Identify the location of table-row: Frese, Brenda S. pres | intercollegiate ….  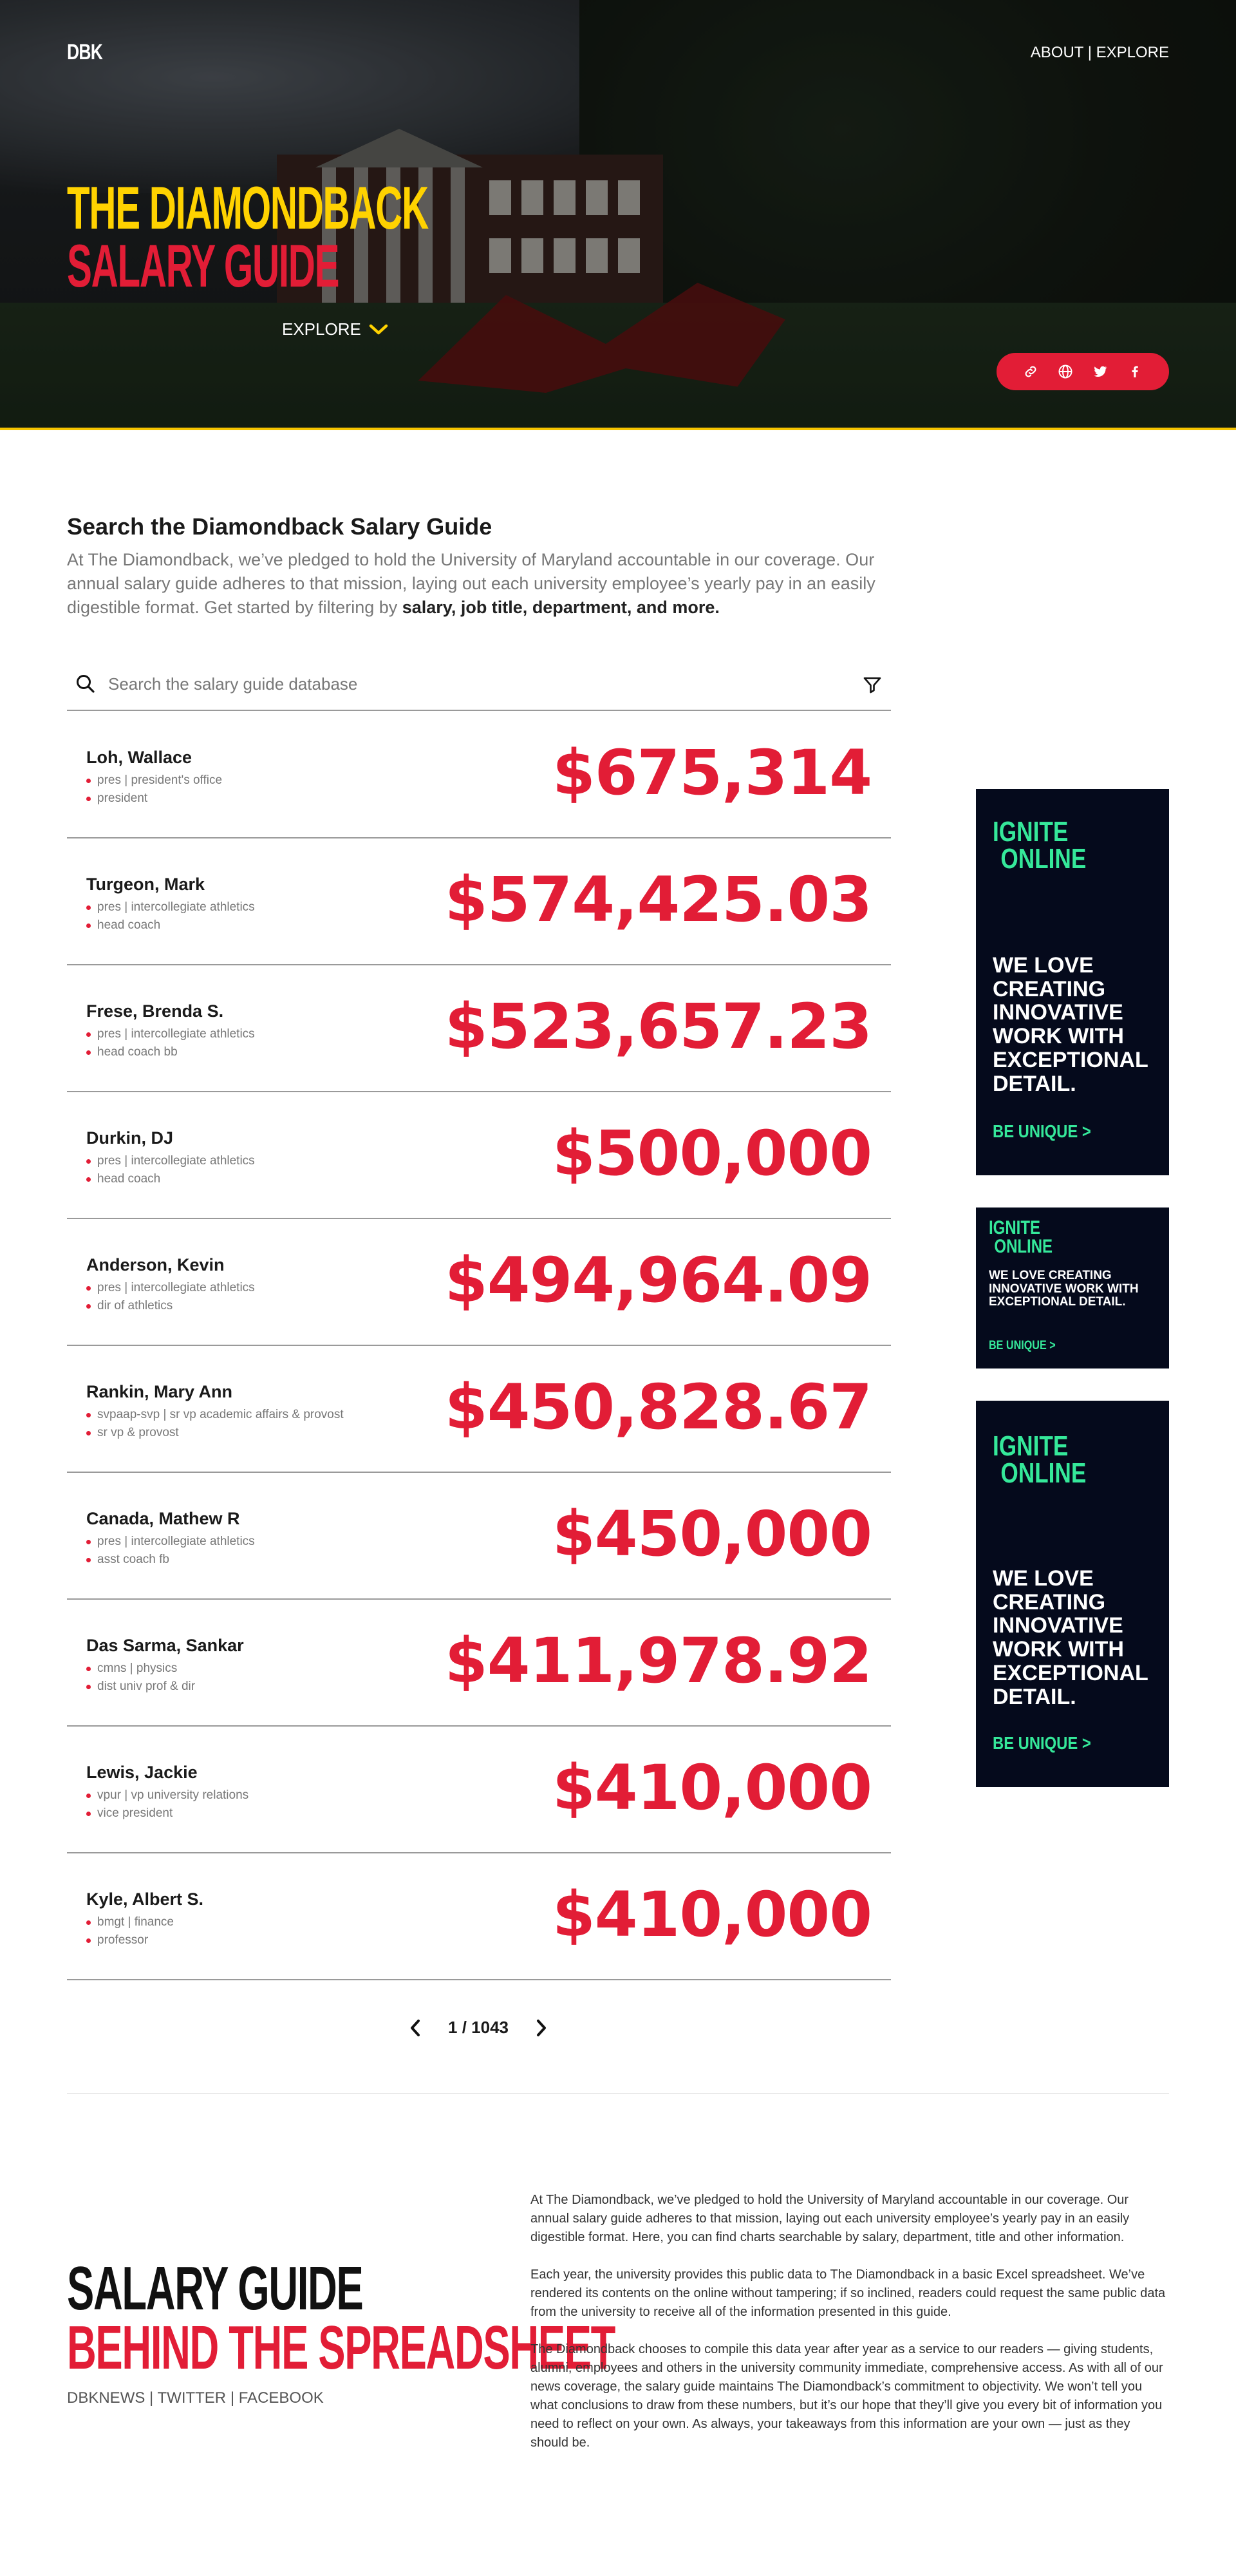
(479, 1028).